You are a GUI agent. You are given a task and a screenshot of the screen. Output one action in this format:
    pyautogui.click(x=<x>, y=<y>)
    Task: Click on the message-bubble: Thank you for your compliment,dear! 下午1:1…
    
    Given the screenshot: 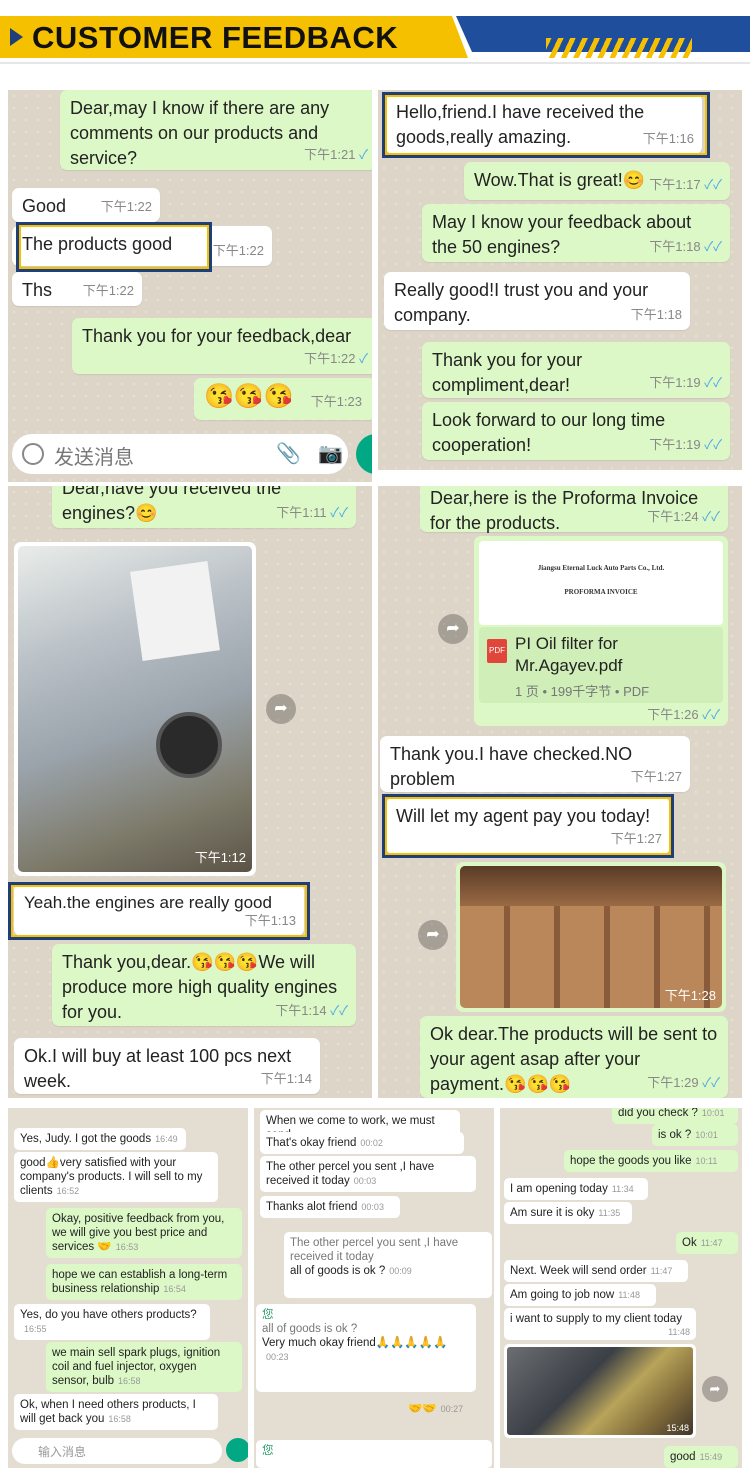 What is the action you would take?
    pyautogui.click(x=576, y=370)
    